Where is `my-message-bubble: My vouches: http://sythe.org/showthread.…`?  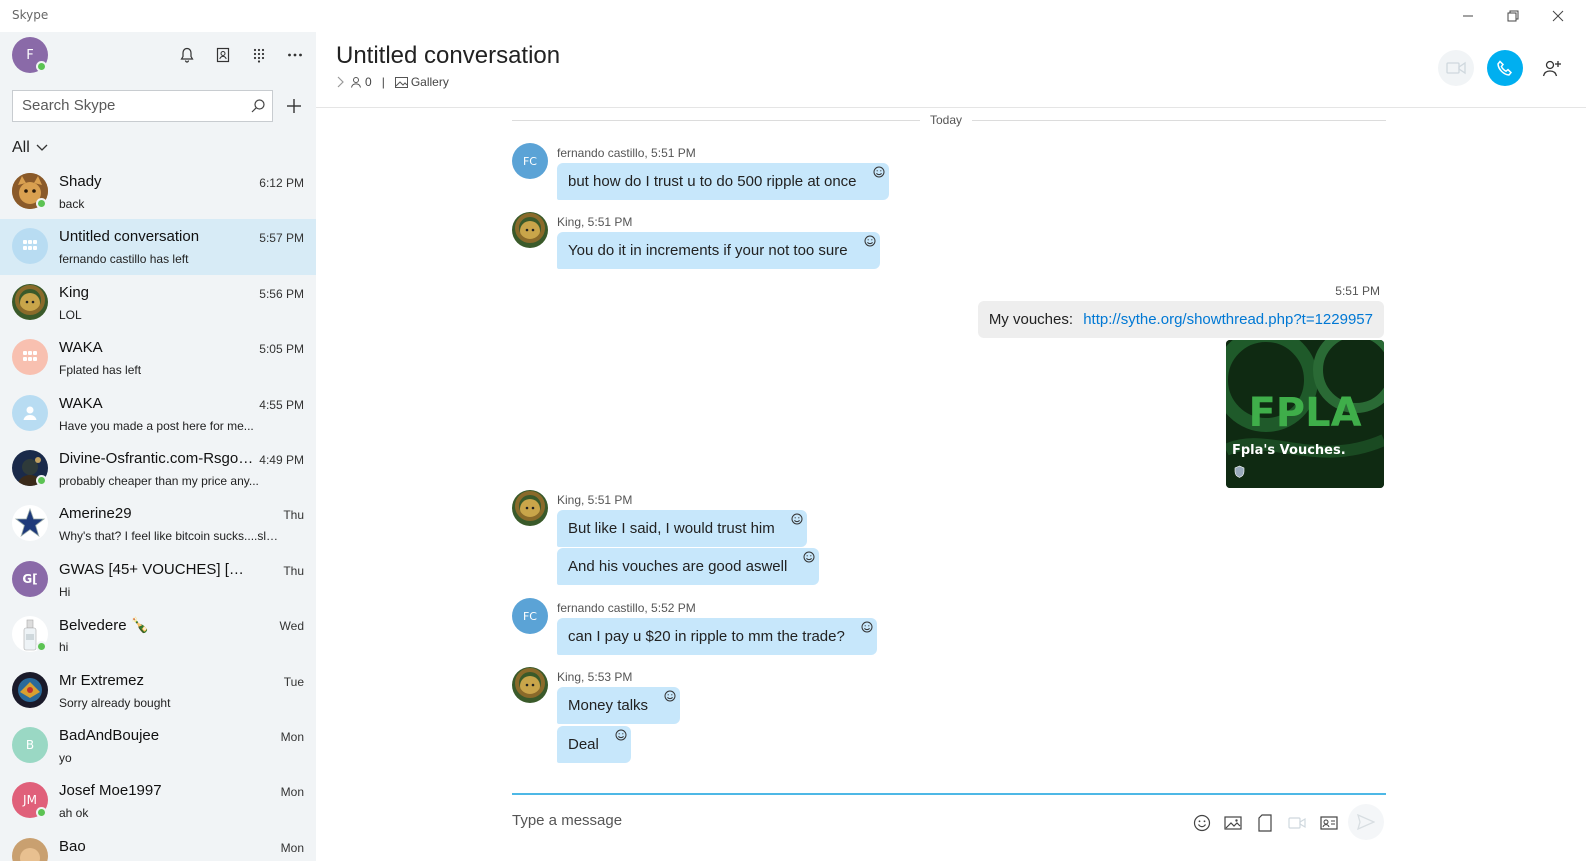
my-message-bubble: My vouches: http://sythe.org/showthread.… is located at coordinates (1180, 319).